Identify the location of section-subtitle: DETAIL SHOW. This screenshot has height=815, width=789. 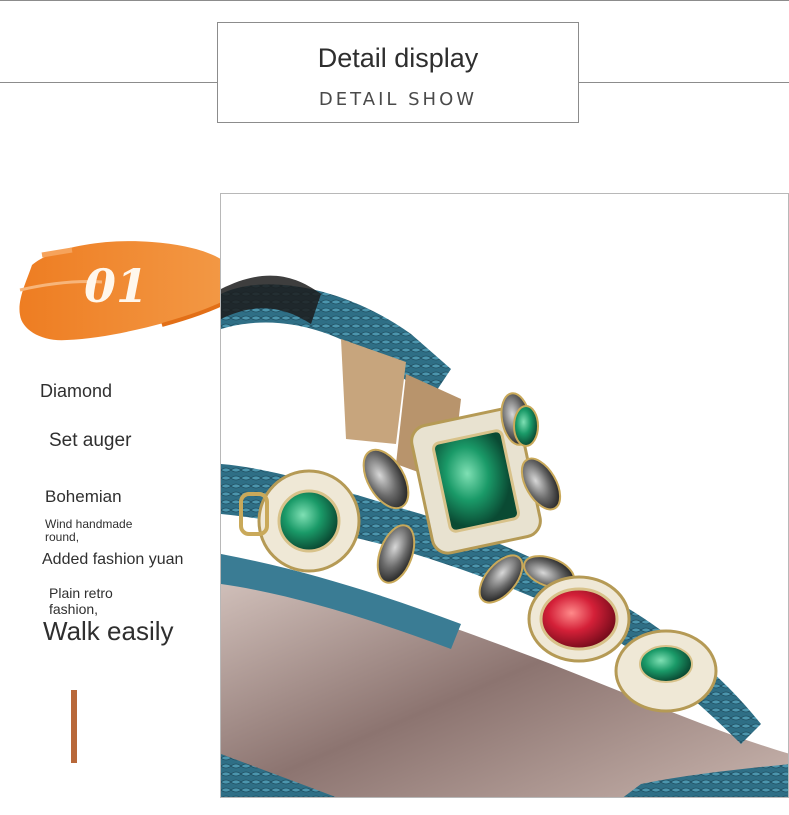
(398, 99).